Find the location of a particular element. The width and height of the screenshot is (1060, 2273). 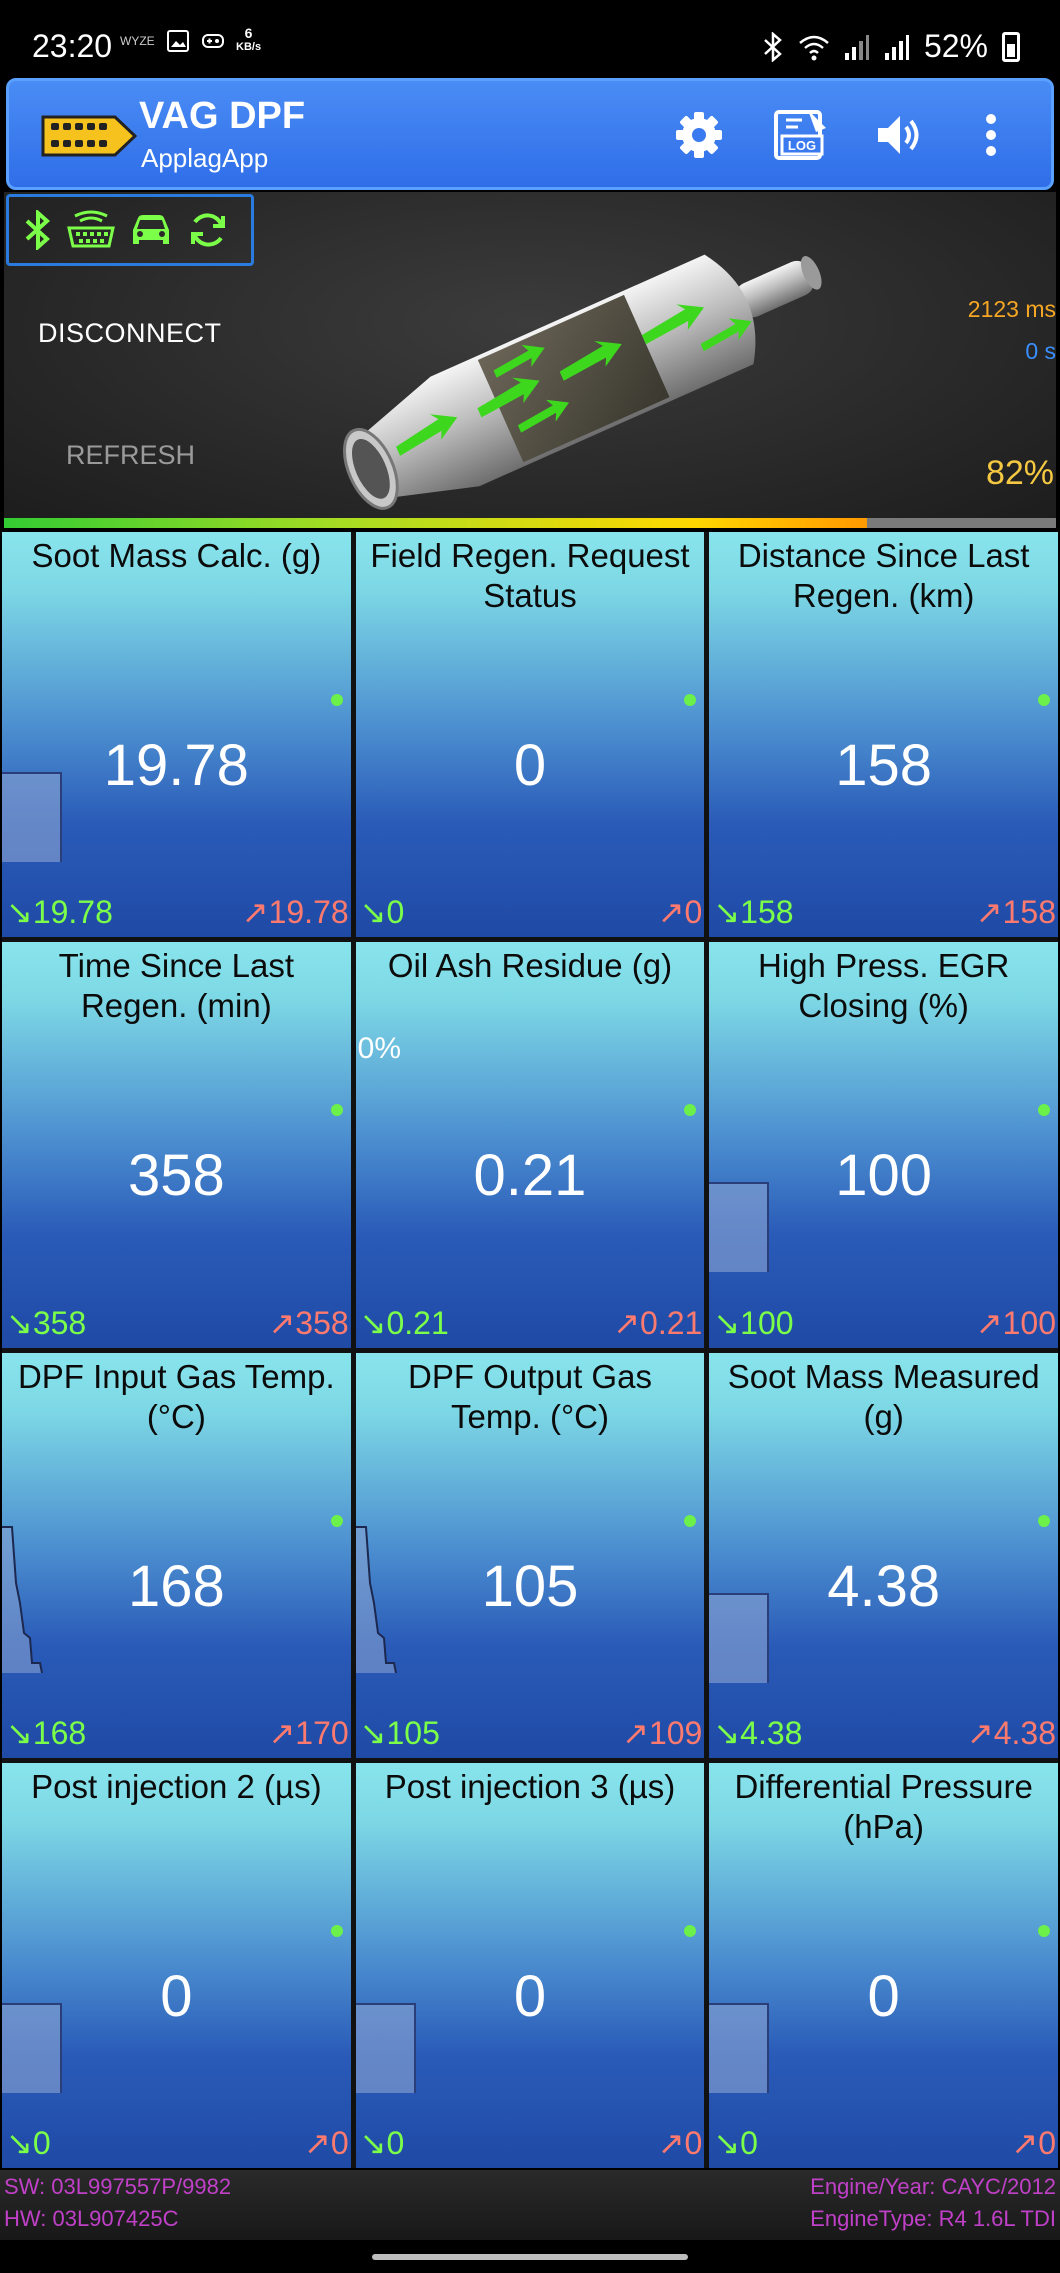

navigation-bar is located at coordinates (530, 2256).